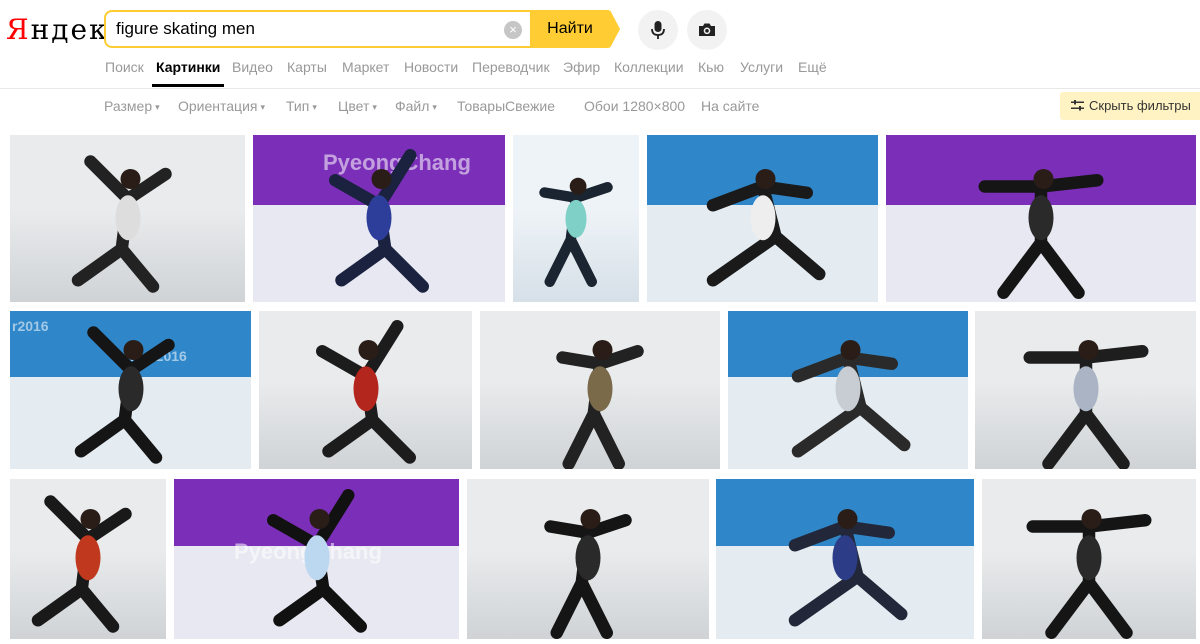 The image size is (1200, 644). I want to click on filter-label: Цвет, so click(354, 106).